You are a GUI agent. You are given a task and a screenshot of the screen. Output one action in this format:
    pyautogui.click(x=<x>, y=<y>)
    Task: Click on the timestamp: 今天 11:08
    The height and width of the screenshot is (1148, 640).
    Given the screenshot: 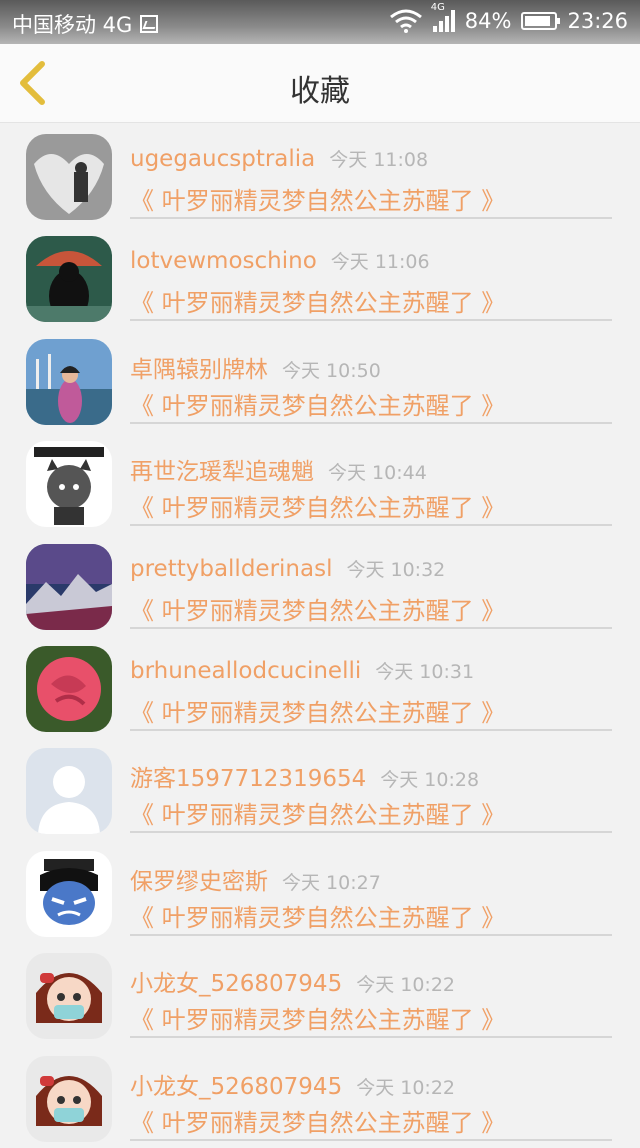 What is the action you would take?
    pyautogui.click(x=379, y=160)
    